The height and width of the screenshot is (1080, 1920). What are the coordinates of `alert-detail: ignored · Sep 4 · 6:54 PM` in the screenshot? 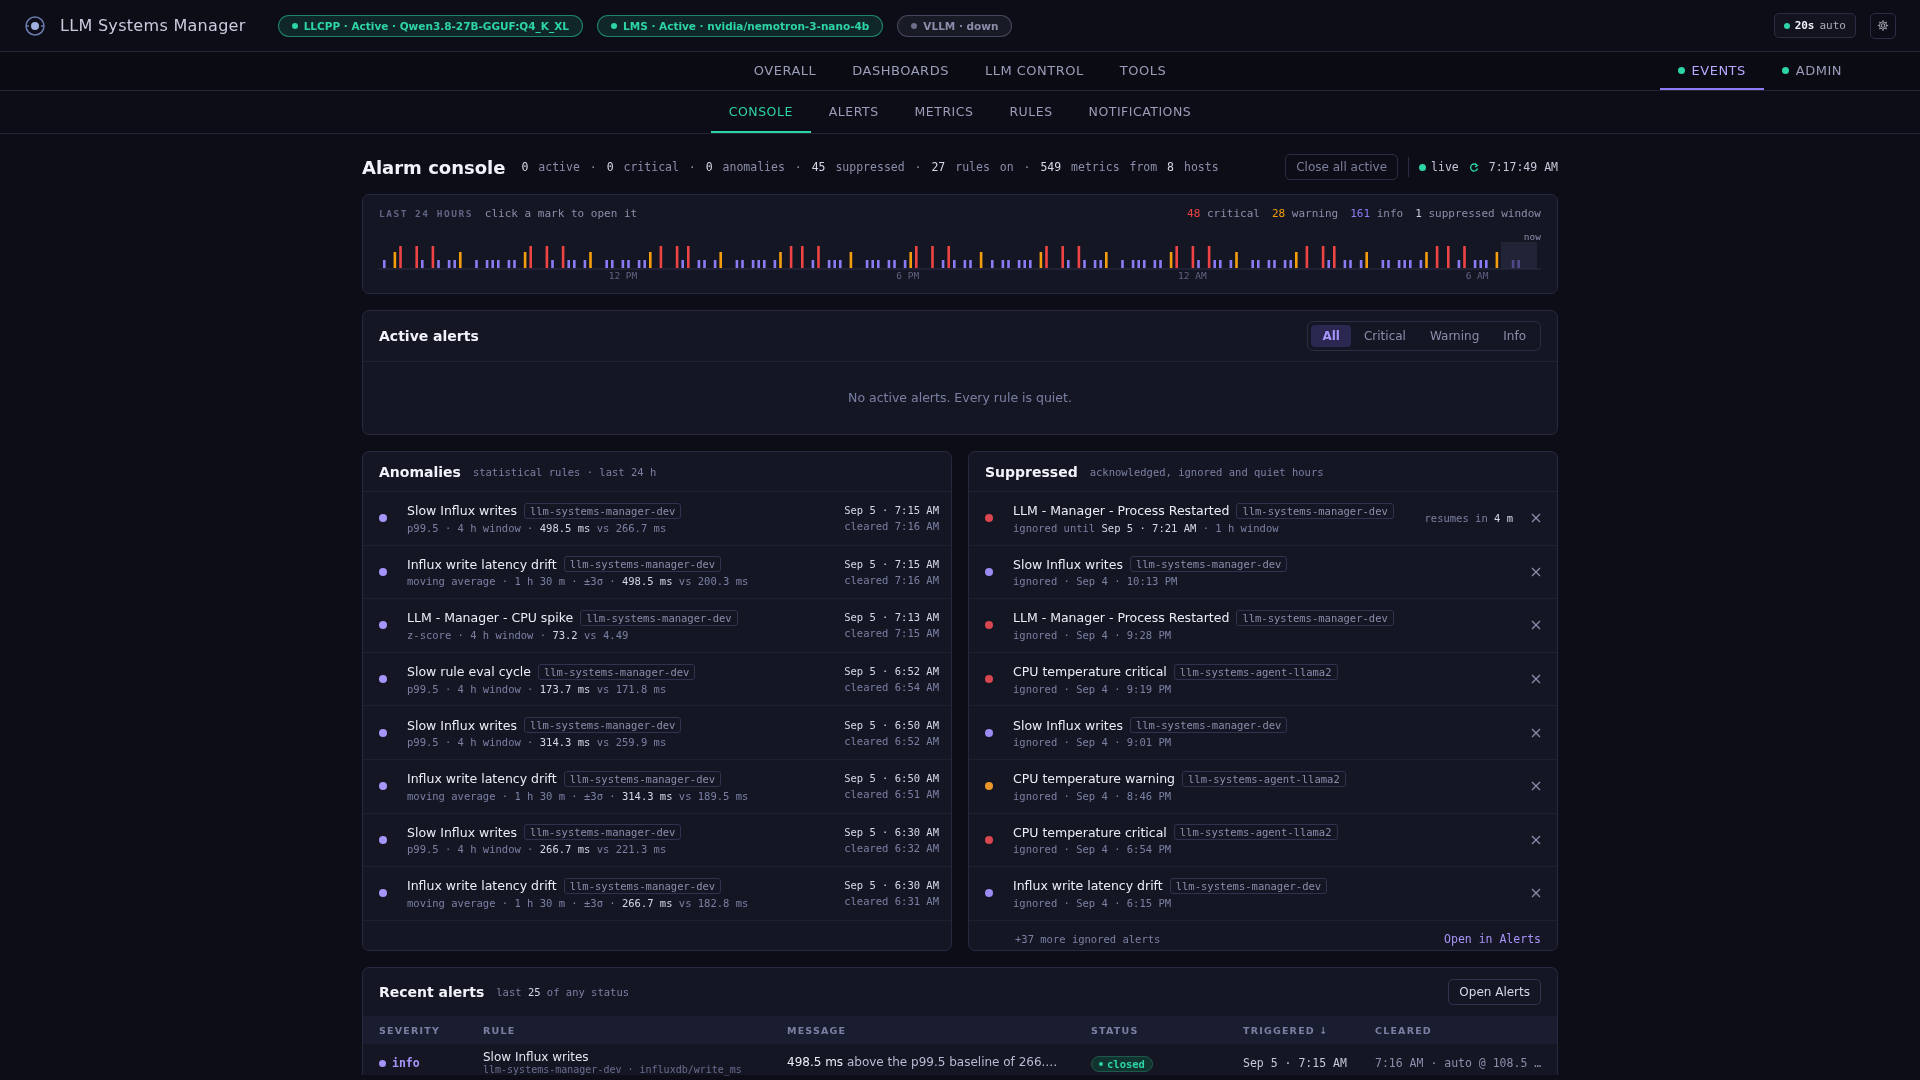 It's located at (1093, 849).